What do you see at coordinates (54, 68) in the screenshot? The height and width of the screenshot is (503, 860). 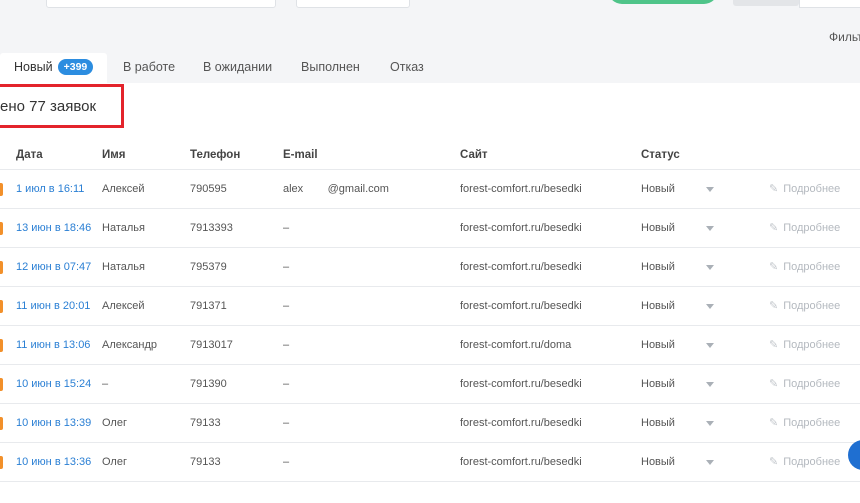 I see `tab-new: Новый +399` at bounding box center [54, 68].